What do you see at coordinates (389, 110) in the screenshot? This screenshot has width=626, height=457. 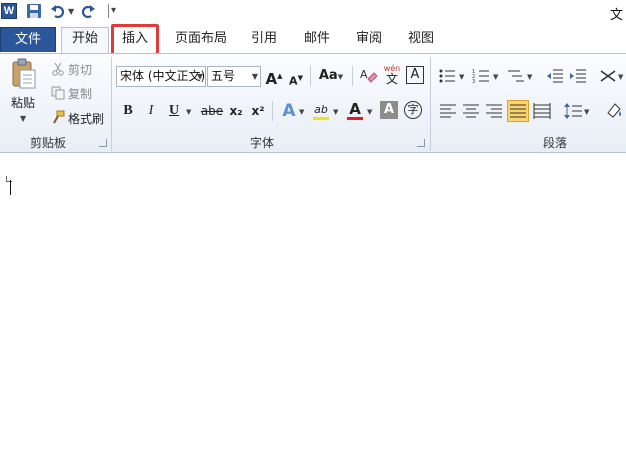 I see `char-shading-button: A` at bounding box center [389, 110].